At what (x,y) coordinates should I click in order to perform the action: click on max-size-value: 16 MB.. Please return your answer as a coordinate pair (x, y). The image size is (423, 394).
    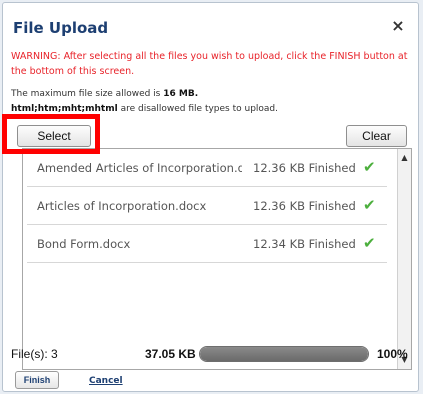
    Looking at the image, I should click on (181, 94).